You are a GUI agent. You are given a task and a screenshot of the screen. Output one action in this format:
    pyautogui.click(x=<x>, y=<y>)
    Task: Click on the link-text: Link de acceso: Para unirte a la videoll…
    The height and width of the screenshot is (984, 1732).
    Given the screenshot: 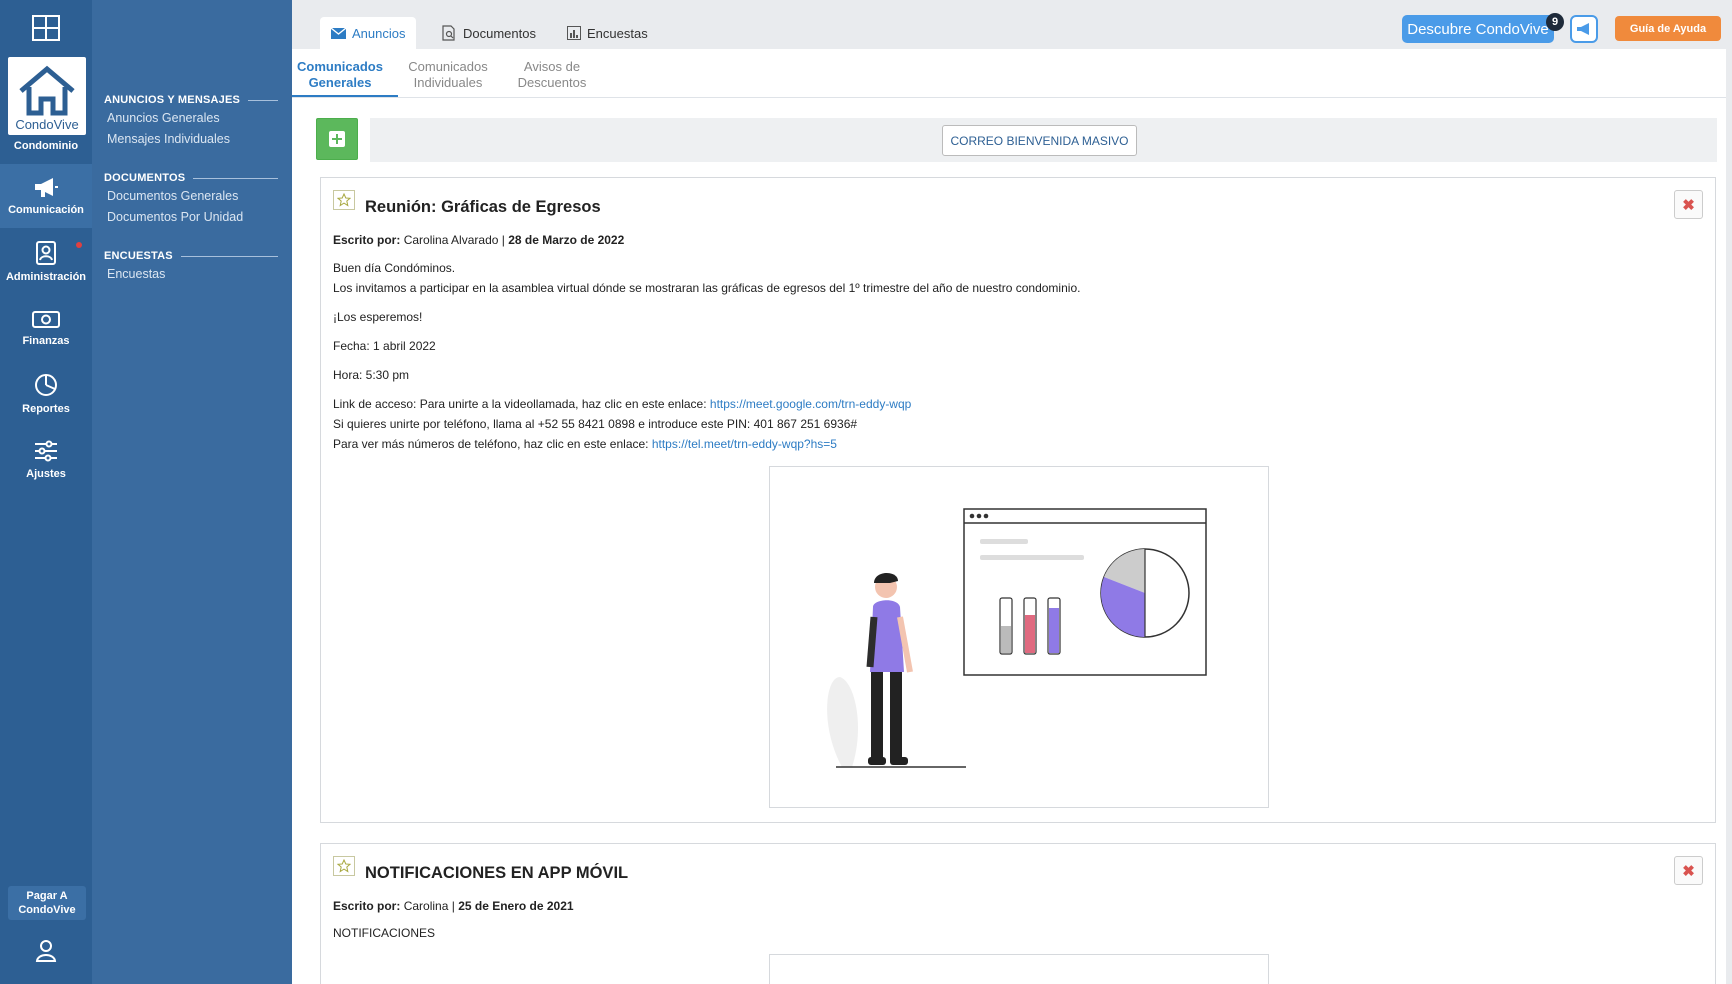 What is the action you would take?
    pyautogui.click(x=521, y=404)
    